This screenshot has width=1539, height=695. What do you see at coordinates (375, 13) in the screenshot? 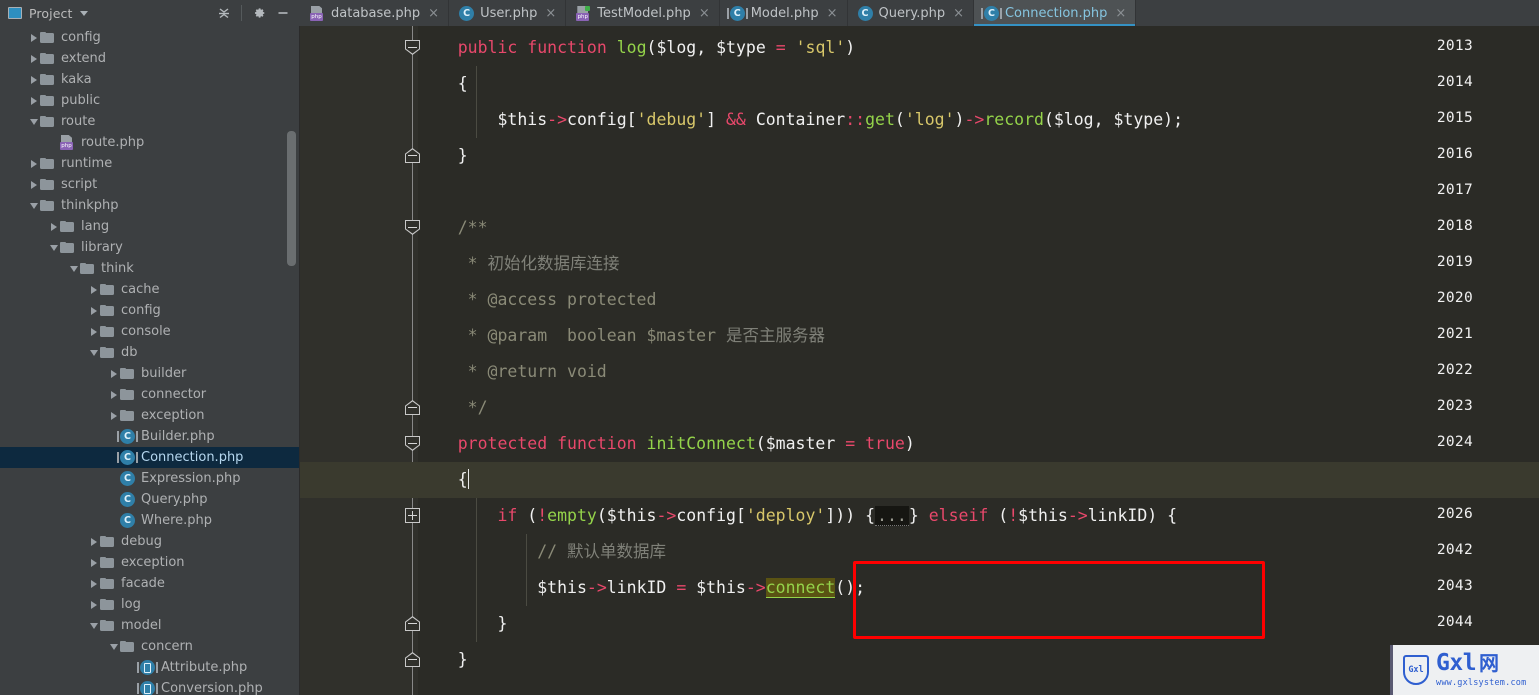
I see `editor-tab-database-php: php database.php ×` at bounding box center [375, 13].